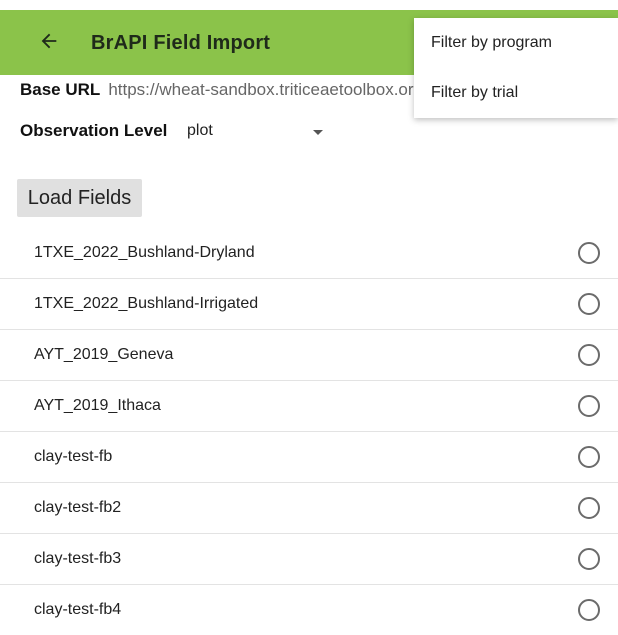 This screenshot has height=635, width=618. Describe the element at coordinates (146, 303) in the screenshot. I see `field-name: 1TXE_2022_Bushland-Irrigated` at that location.